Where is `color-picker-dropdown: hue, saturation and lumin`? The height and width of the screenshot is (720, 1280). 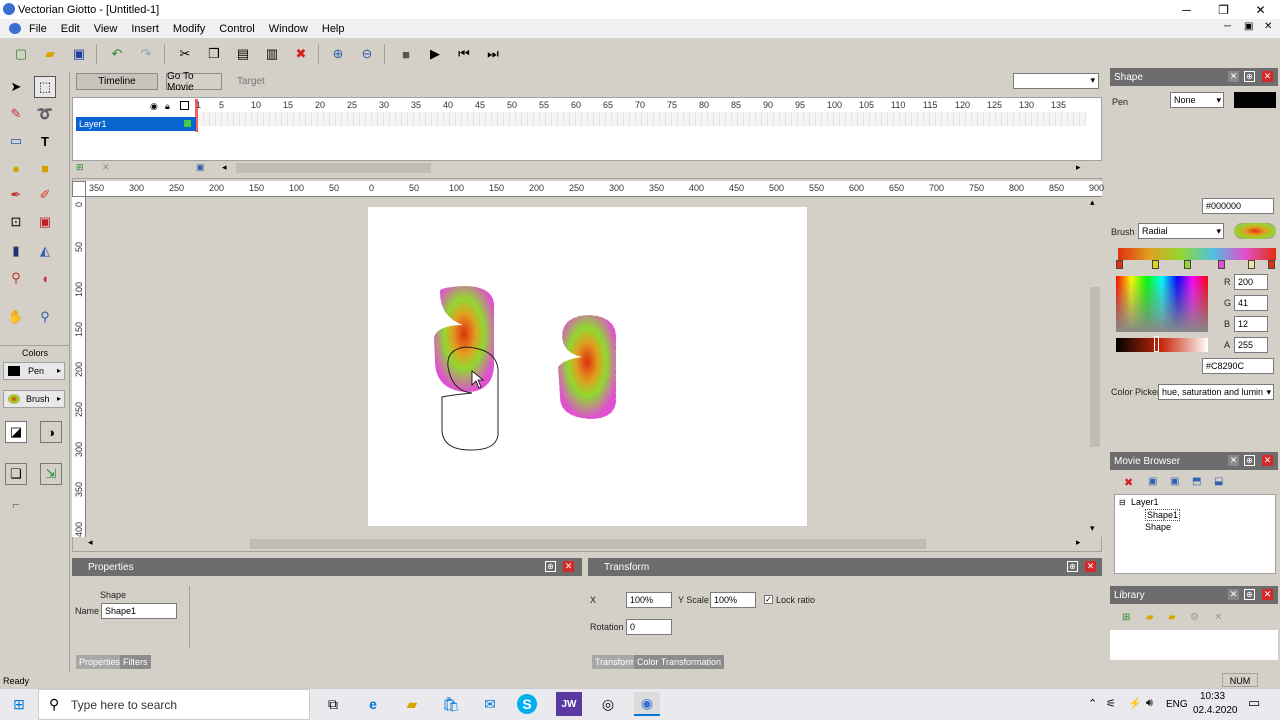 color-picker-dropdown: hue, saturation and lumin is located at coordinates (1216, 392).